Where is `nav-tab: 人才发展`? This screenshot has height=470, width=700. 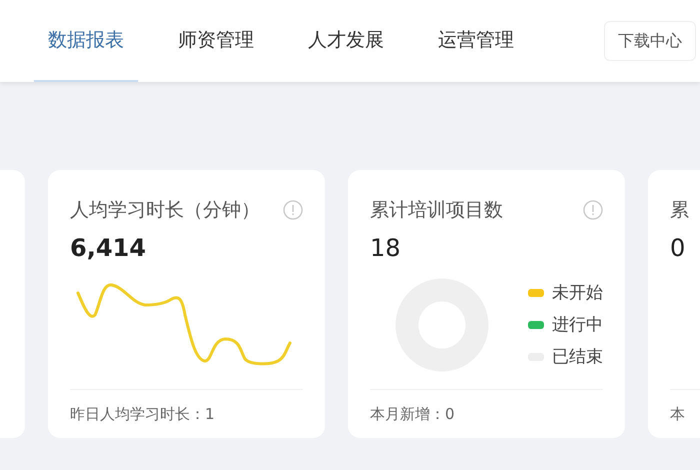
nav-tab: 人才发展 is located at coordinates (346, 41).